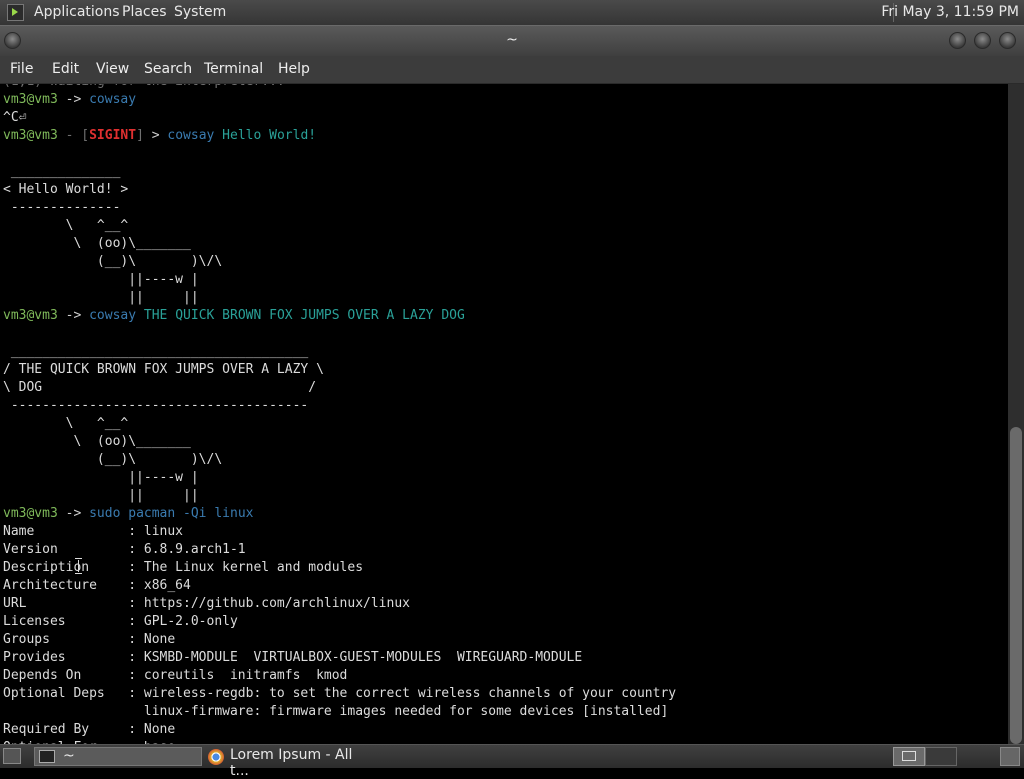 The image size is (1024, 779). I want to click on terminal-text: \ DOG /, so click(160, 387).